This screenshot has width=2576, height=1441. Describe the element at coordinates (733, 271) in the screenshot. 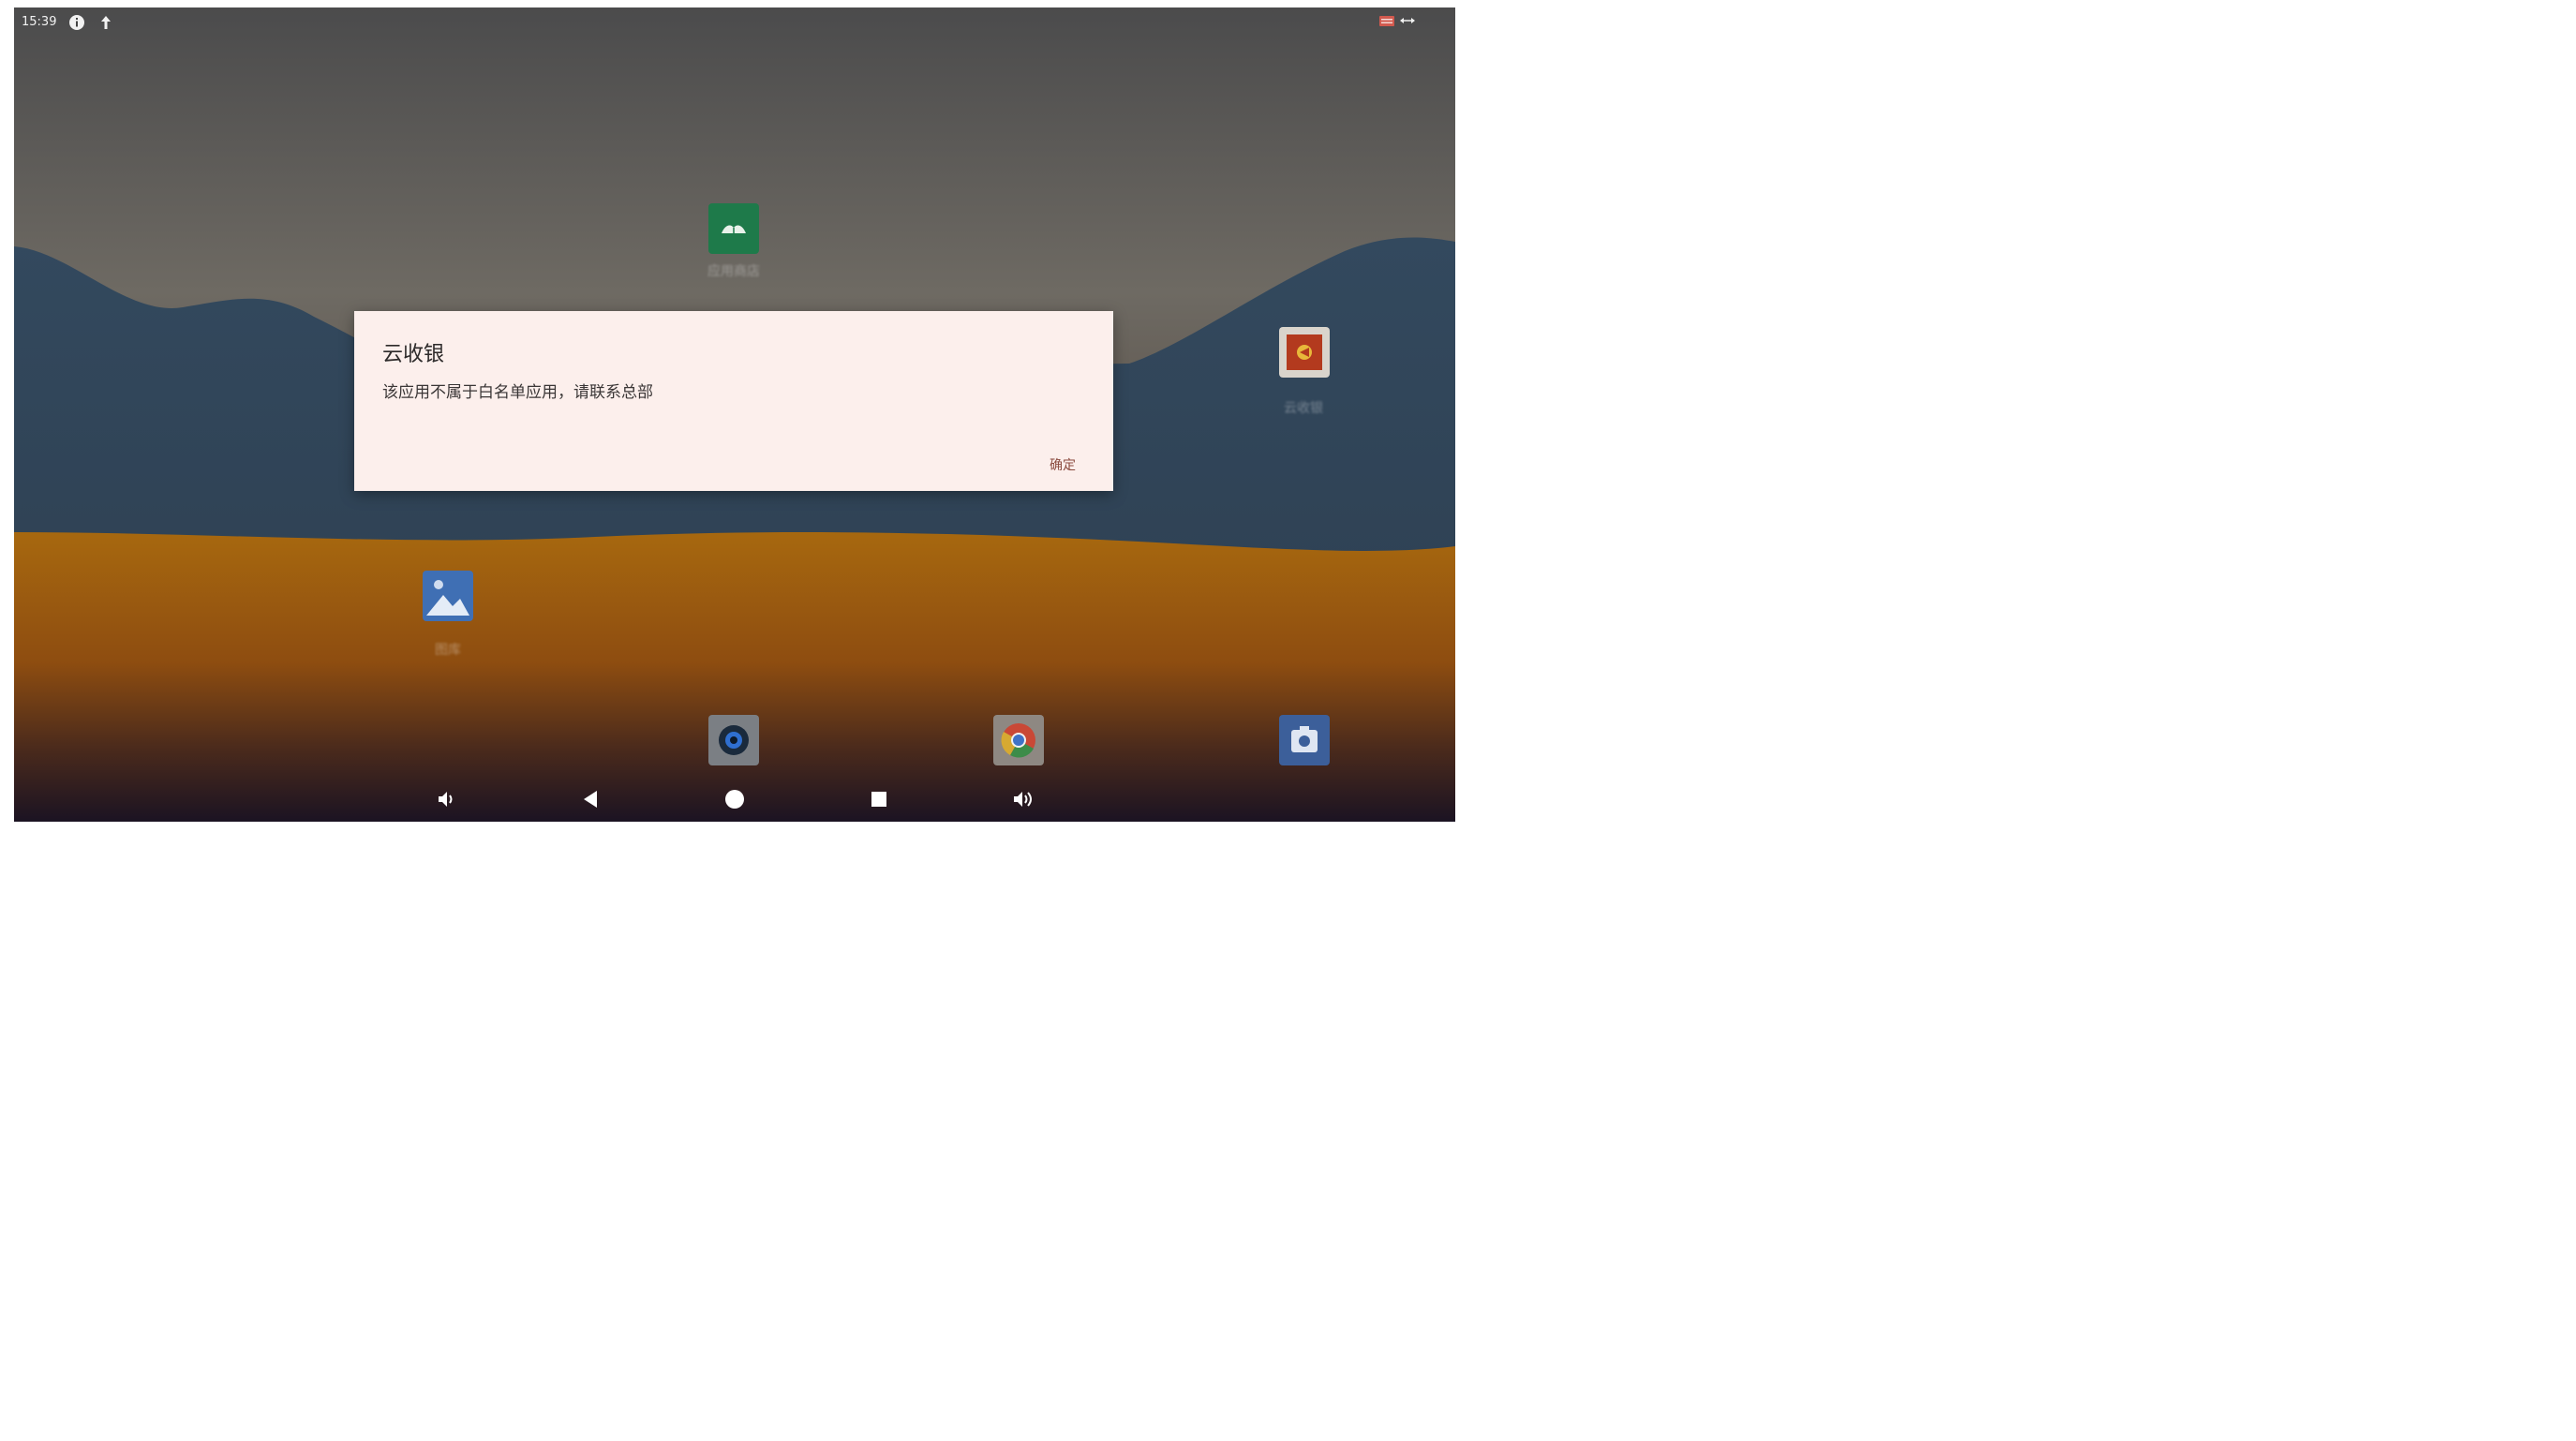

I see `app-store-label: 应用商店` at that location.